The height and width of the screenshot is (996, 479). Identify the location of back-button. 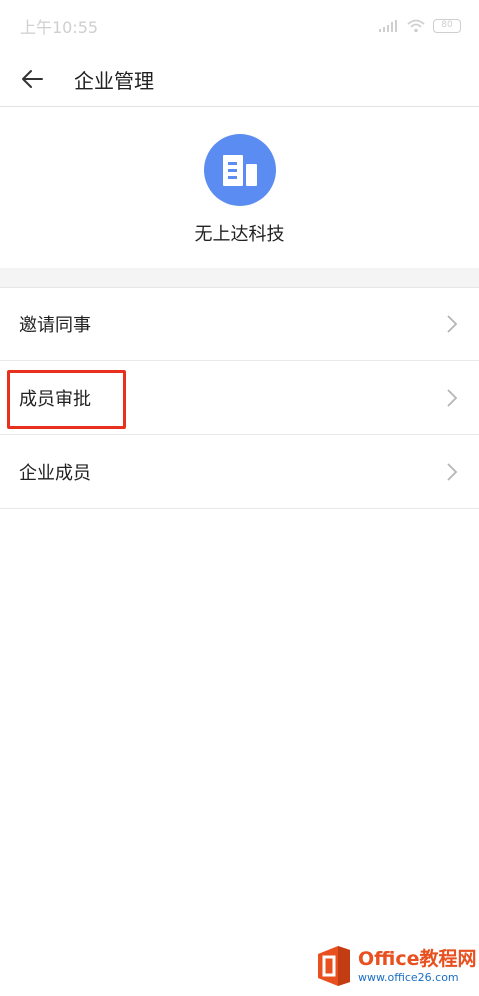
(32, 79).